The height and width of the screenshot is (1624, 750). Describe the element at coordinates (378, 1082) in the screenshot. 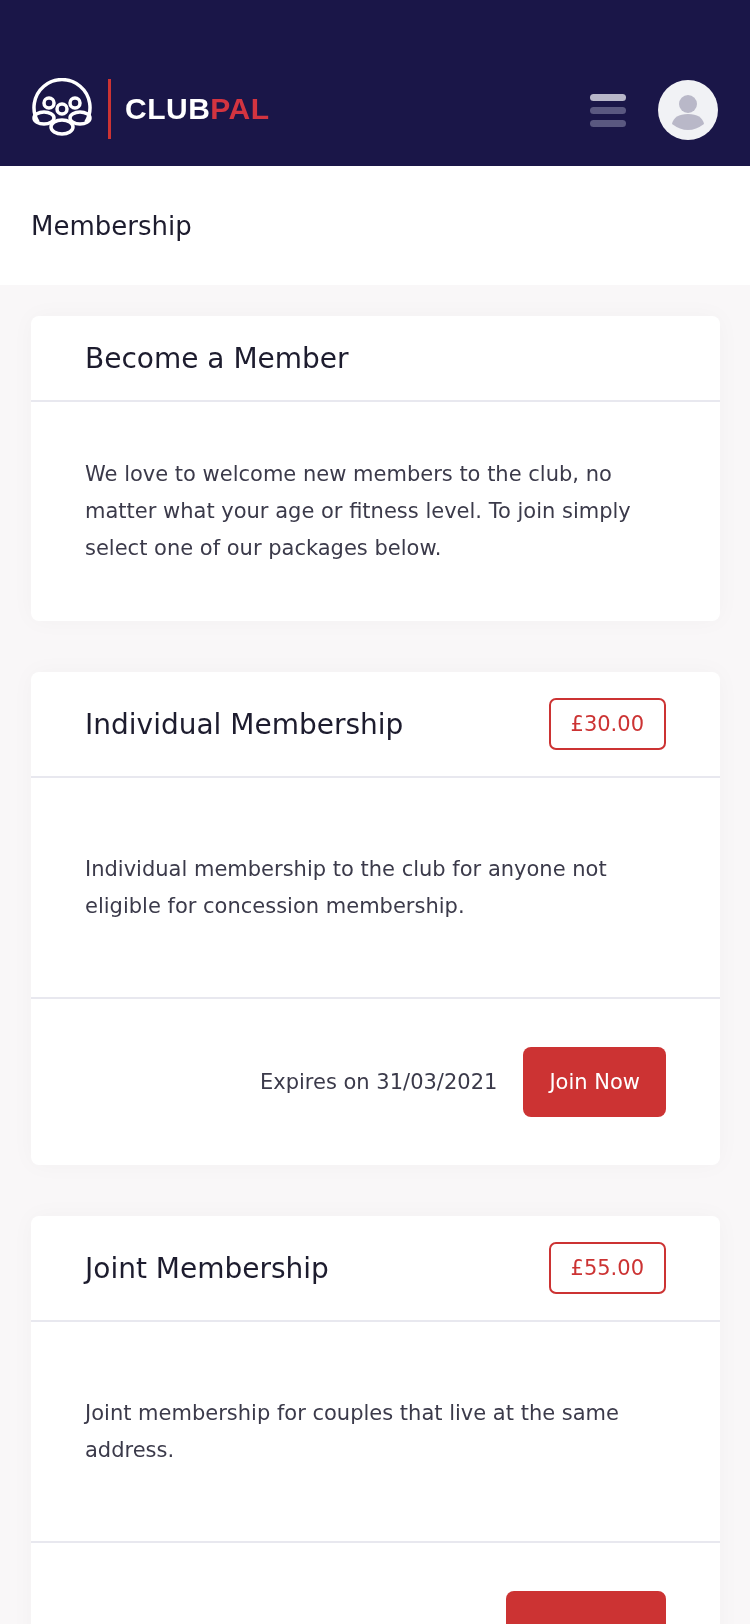

I see `expiry-date: Expires on 31/03/2021` at that location.